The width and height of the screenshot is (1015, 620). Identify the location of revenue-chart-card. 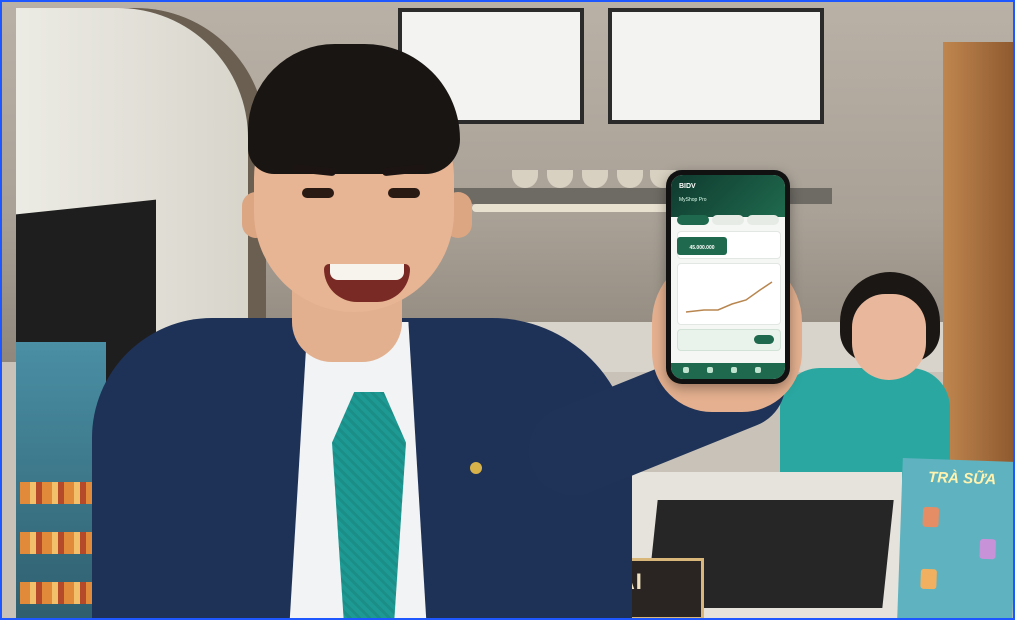
(729, 294).